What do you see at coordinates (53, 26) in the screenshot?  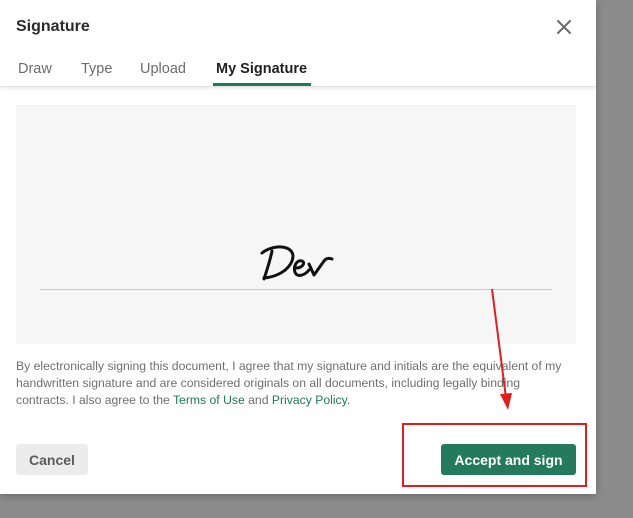 I see `dialog-title: Signature` at bounding box center [53, 26].